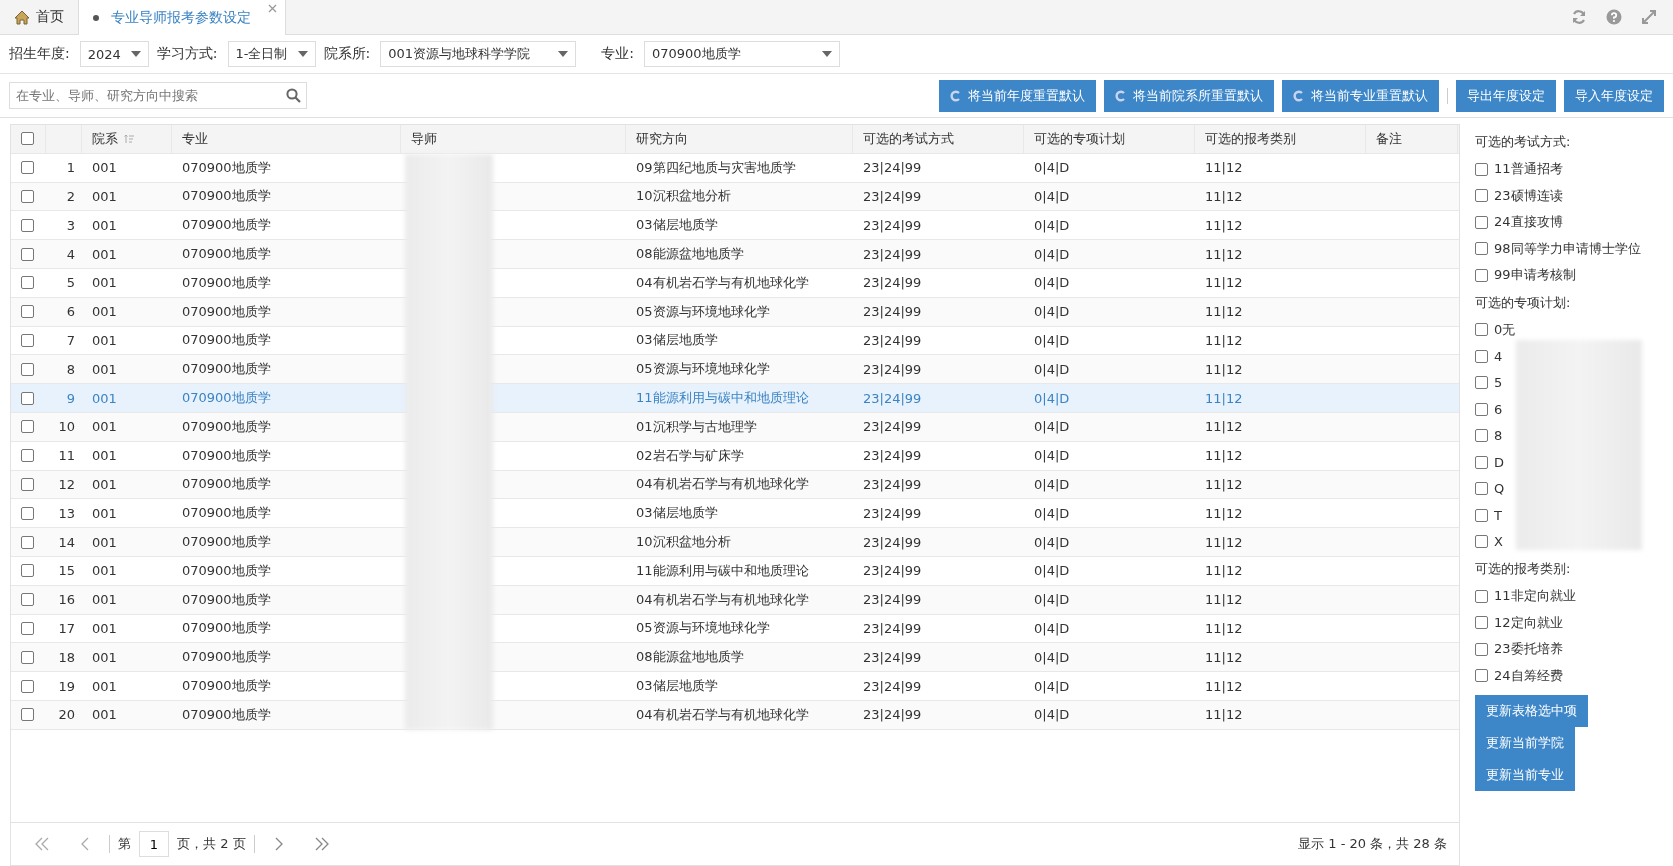 Image resolution: width=1673 pixels, height=866 pixels. What do you see at coordinates (1579, 17) in the screenshot?
I see `refresh-icon` at bounding box center [1579, 17].